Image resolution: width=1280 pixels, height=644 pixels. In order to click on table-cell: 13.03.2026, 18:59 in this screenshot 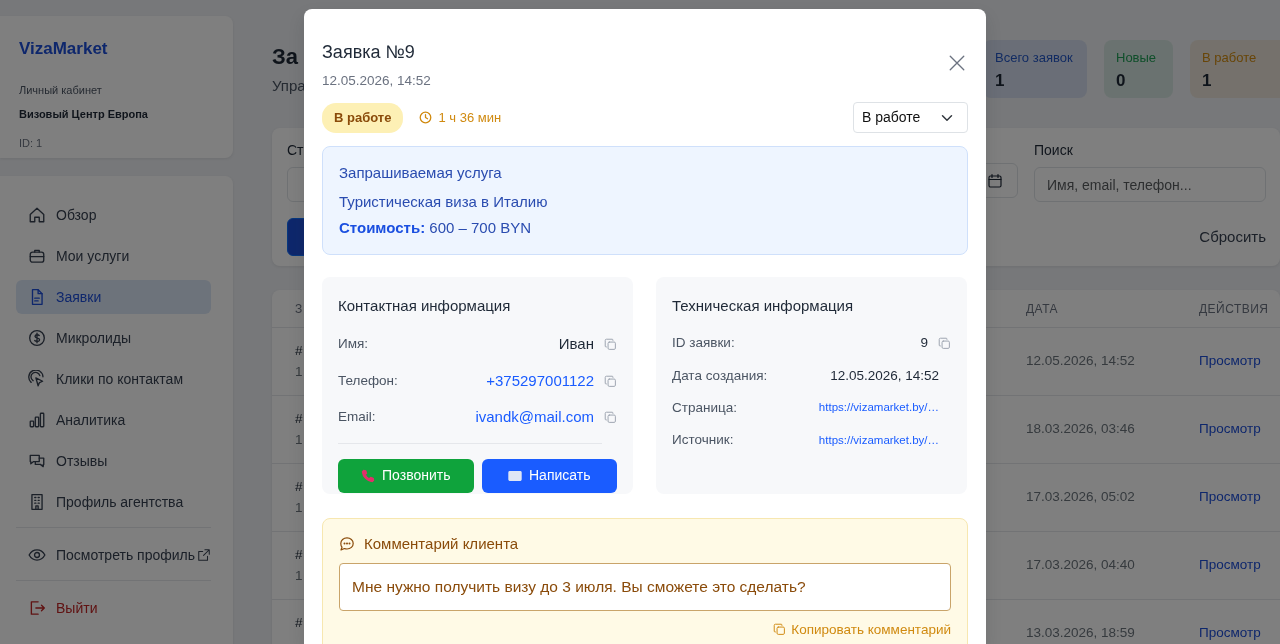, I will do `click(1080, 633)`.